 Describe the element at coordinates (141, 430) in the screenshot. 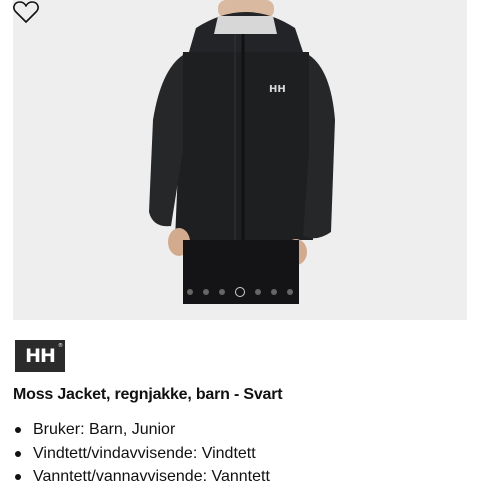

I see `feature-item: Bruker: Barn, Junior` at that location.